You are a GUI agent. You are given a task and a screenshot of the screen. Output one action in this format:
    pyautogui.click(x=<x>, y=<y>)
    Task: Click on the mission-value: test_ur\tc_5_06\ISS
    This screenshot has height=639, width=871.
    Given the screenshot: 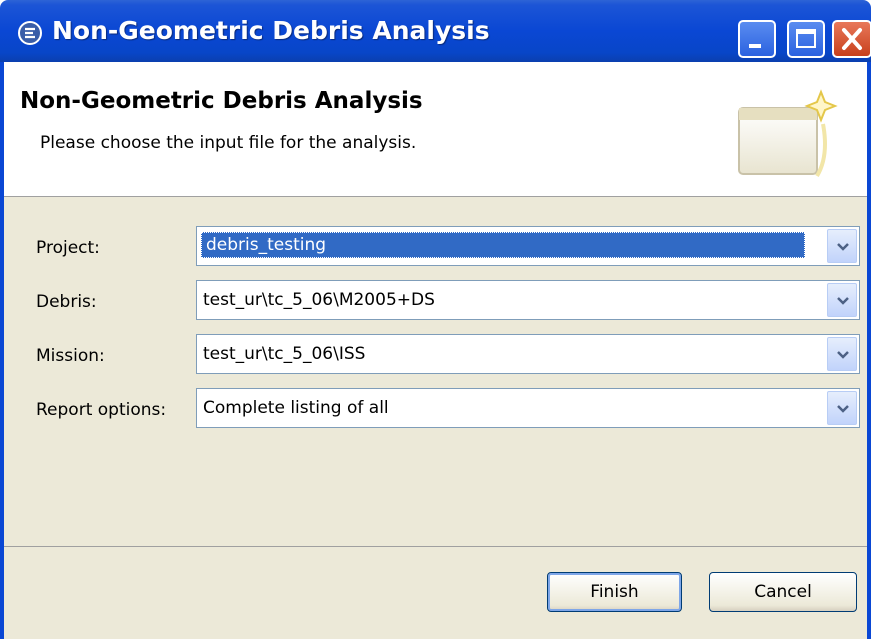 What is the action you would take?
    pyautogui.click(x=284, y=354)
    